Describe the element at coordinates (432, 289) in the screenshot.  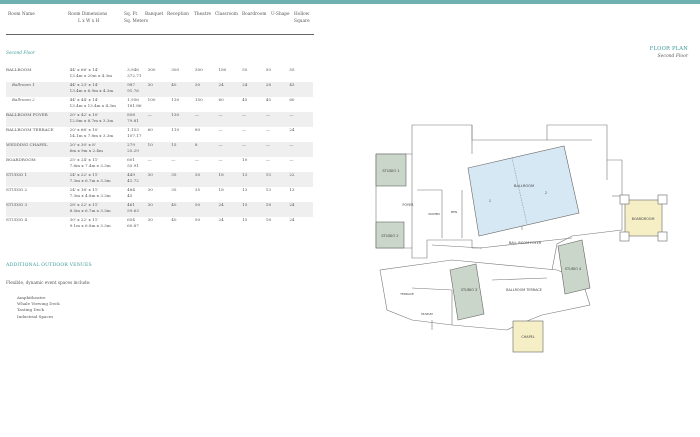
I see `interior-wall` at that location.